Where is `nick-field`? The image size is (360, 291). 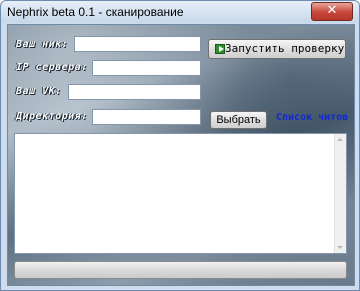
nick-field is located at coordinates (137, 44).